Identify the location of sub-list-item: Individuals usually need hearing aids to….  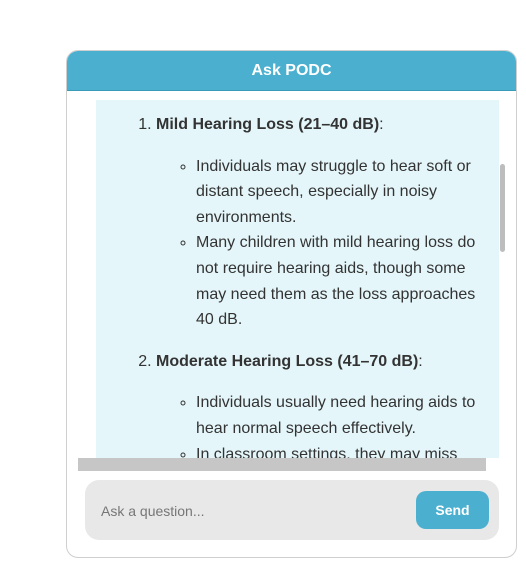
(336, 415).